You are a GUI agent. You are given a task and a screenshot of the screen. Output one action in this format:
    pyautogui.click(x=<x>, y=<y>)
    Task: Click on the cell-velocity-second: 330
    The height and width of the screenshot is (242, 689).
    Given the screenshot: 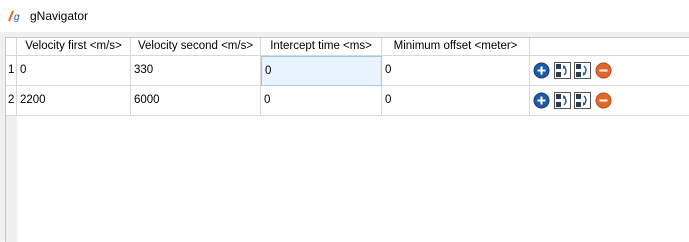 What is the action you would take?
    pyautogui.click(x=196, y=71)
    